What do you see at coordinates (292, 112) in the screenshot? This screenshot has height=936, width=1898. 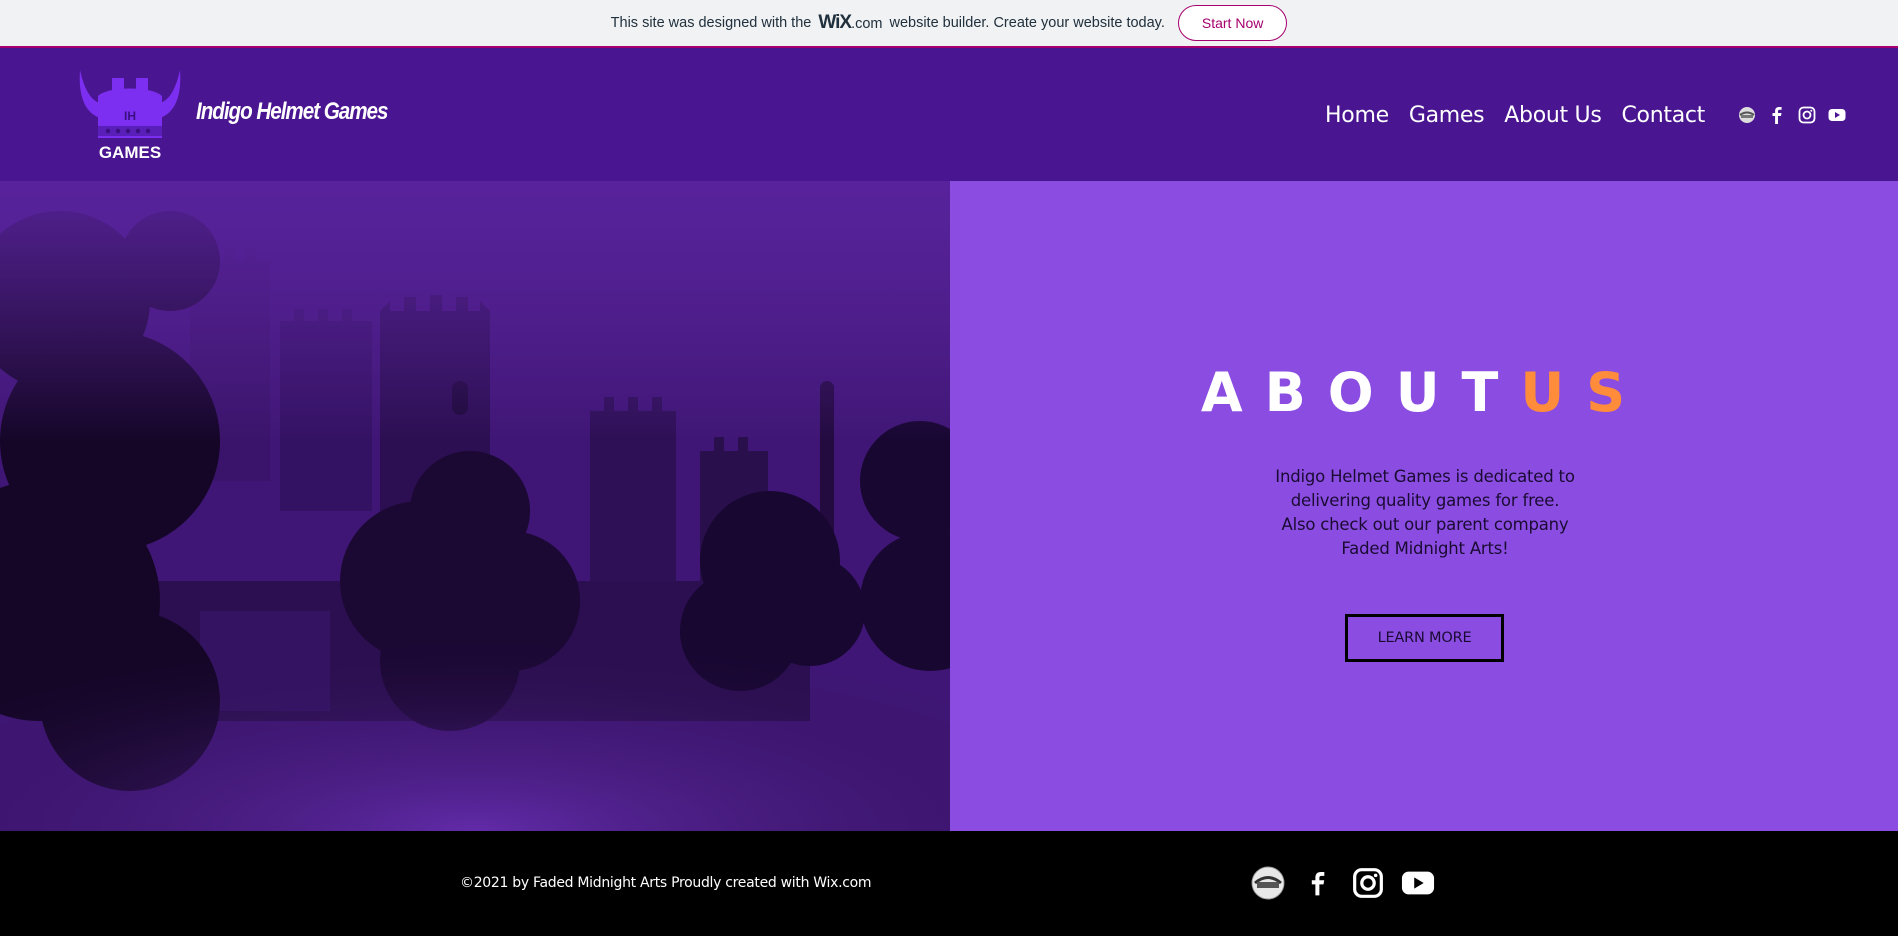 I see `site-title: Indigo Helmet Games` at bounding box center [292, 112].